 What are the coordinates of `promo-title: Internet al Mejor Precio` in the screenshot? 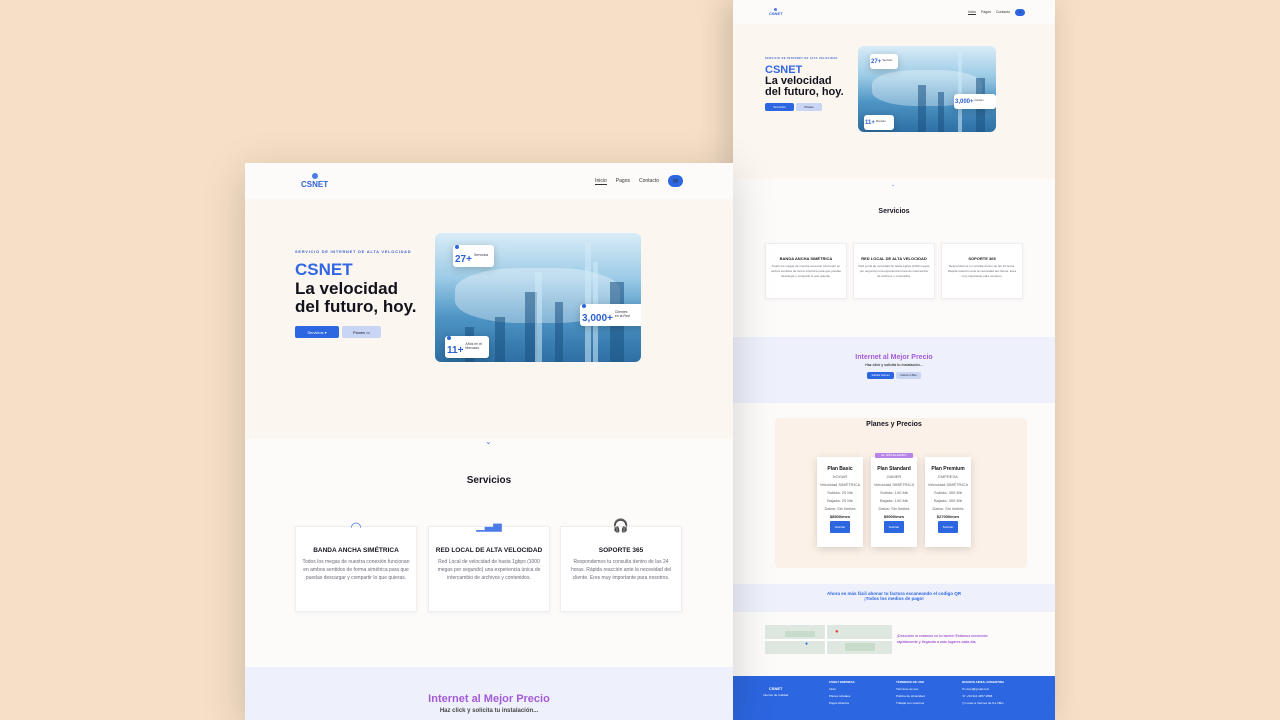 It's located at (489, 699).